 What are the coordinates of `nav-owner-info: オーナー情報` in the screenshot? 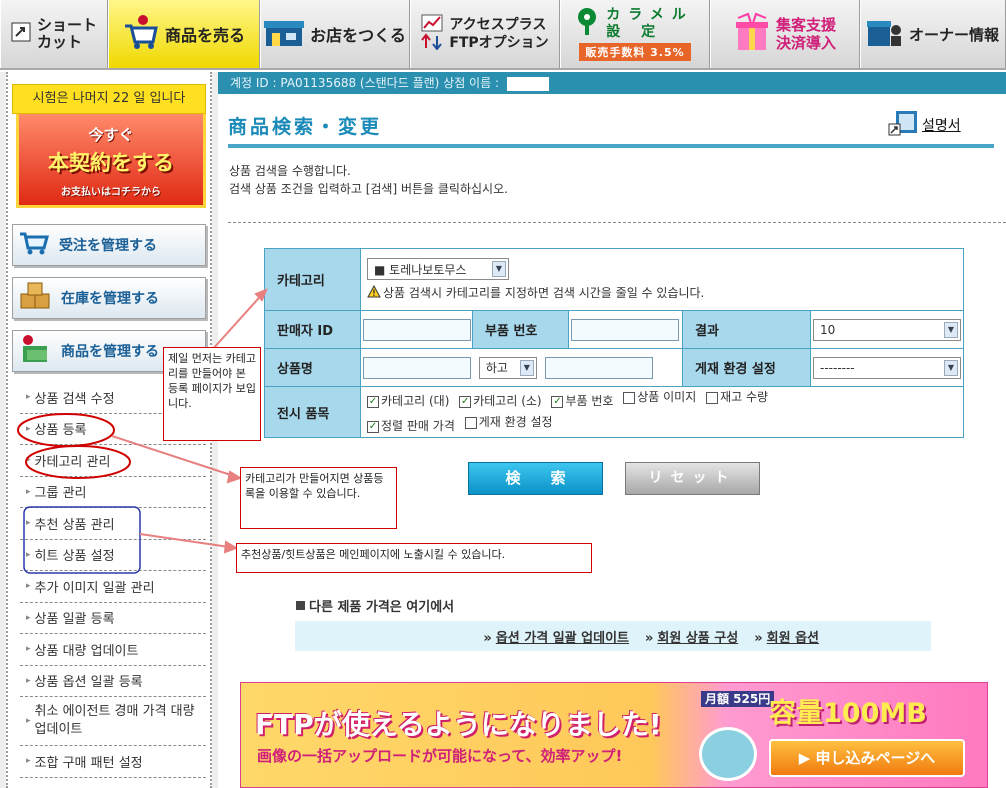 It's located at (933, 34).